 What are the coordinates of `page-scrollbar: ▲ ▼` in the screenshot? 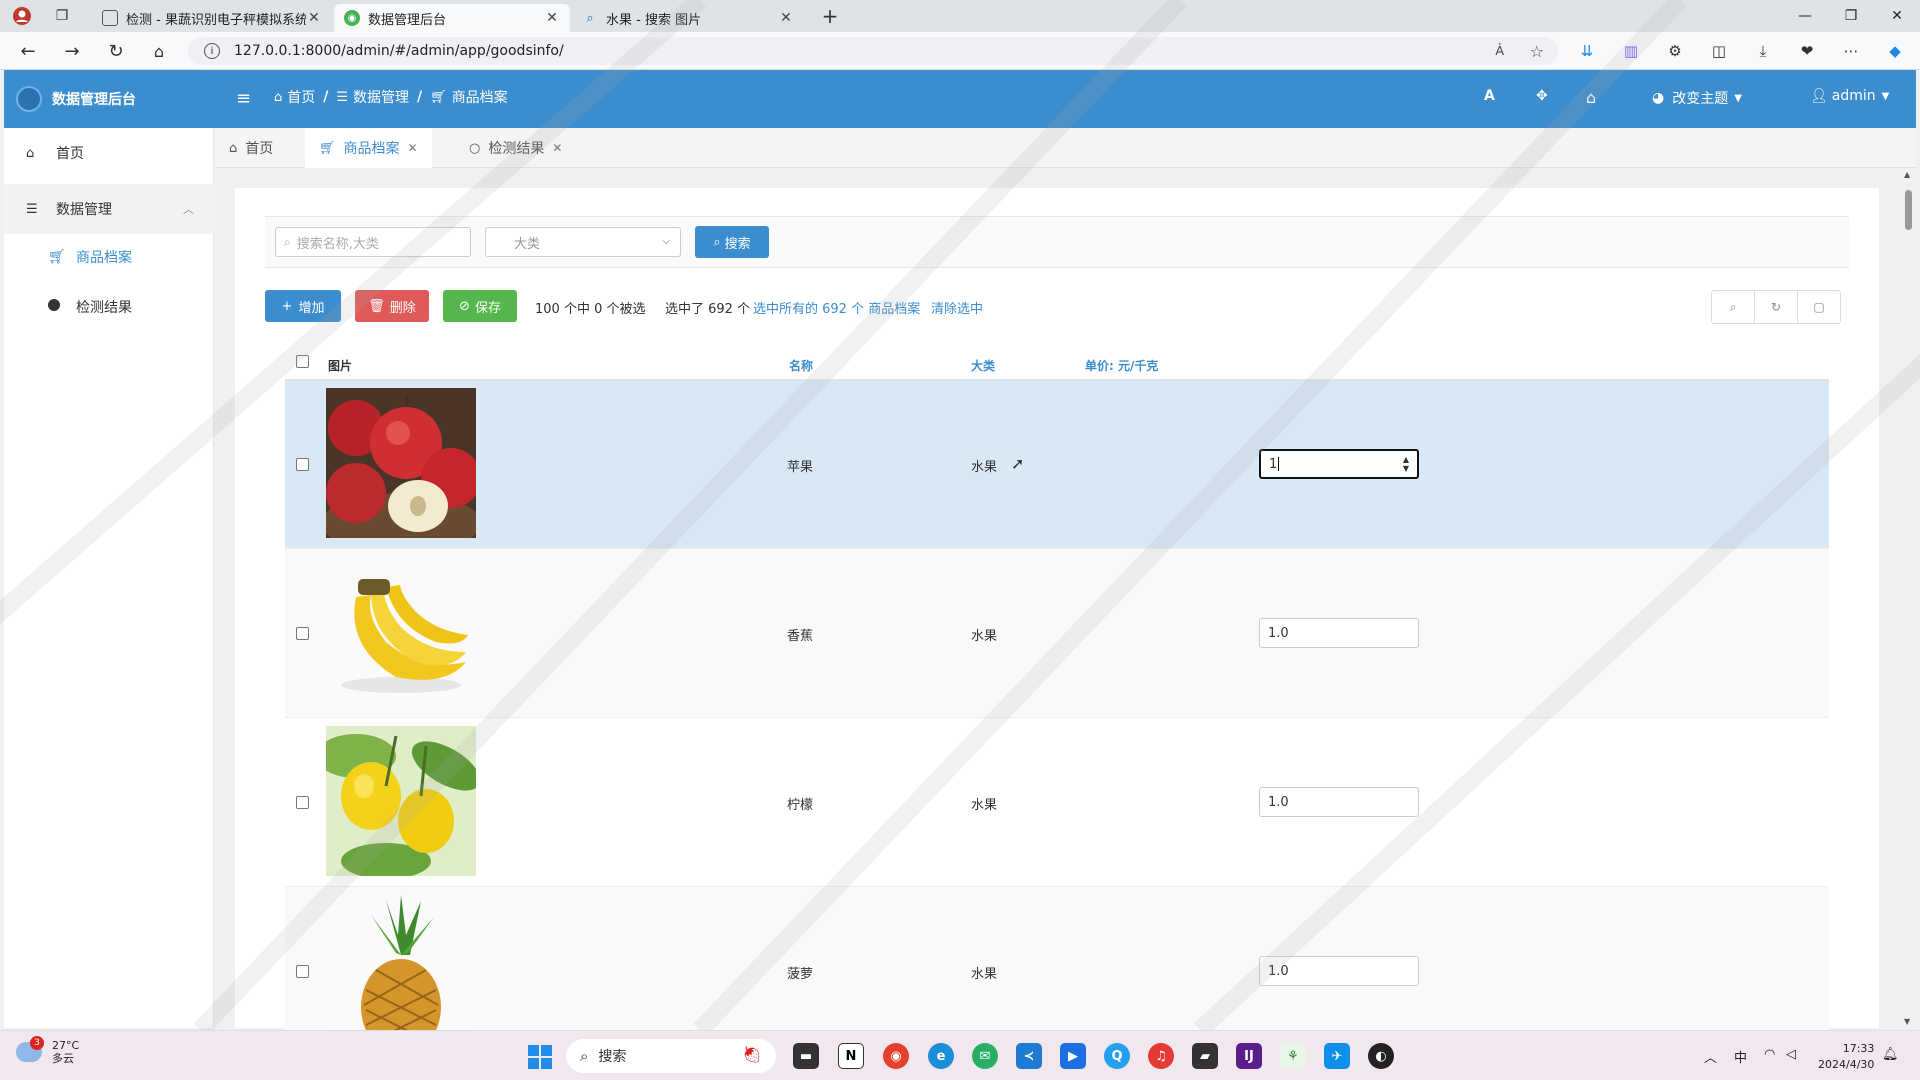 It's located at (1908, 598).